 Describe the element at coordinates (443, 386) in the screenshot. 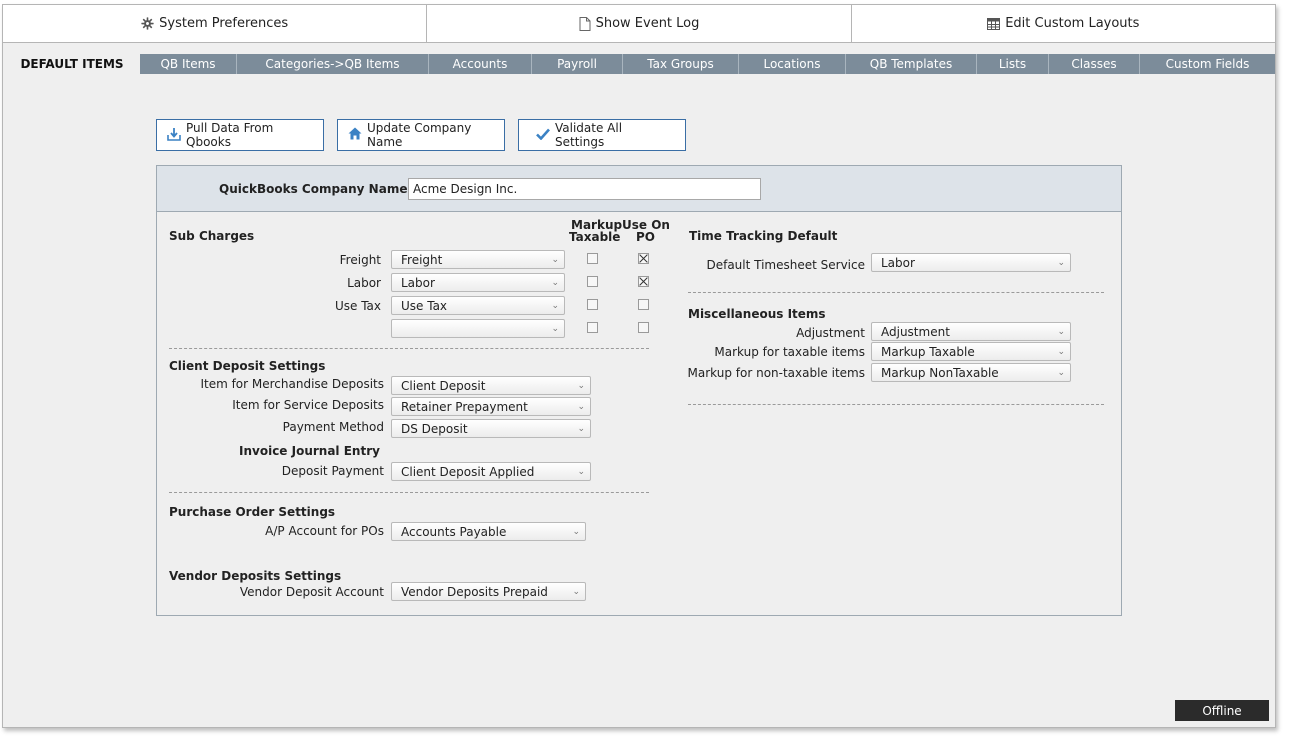

I see `merch-deposit-select-value: Client Deposit` at that location.